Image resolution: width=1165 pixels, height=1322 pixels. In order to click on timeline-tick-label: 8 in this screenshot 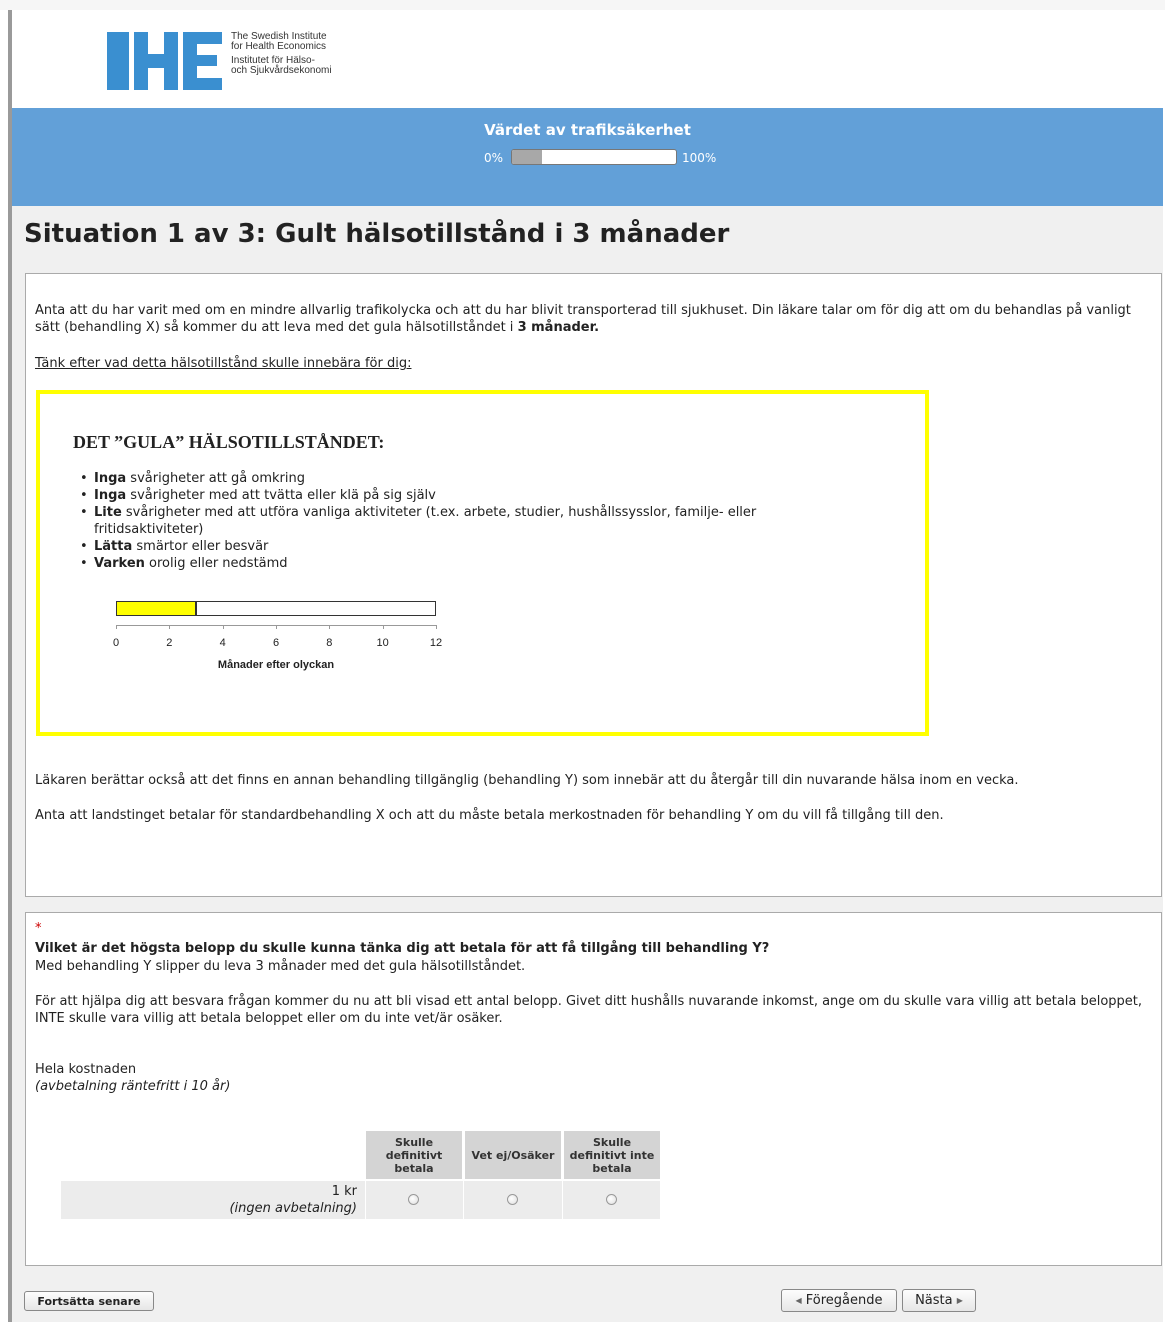, I will do `click(329, 643)`.